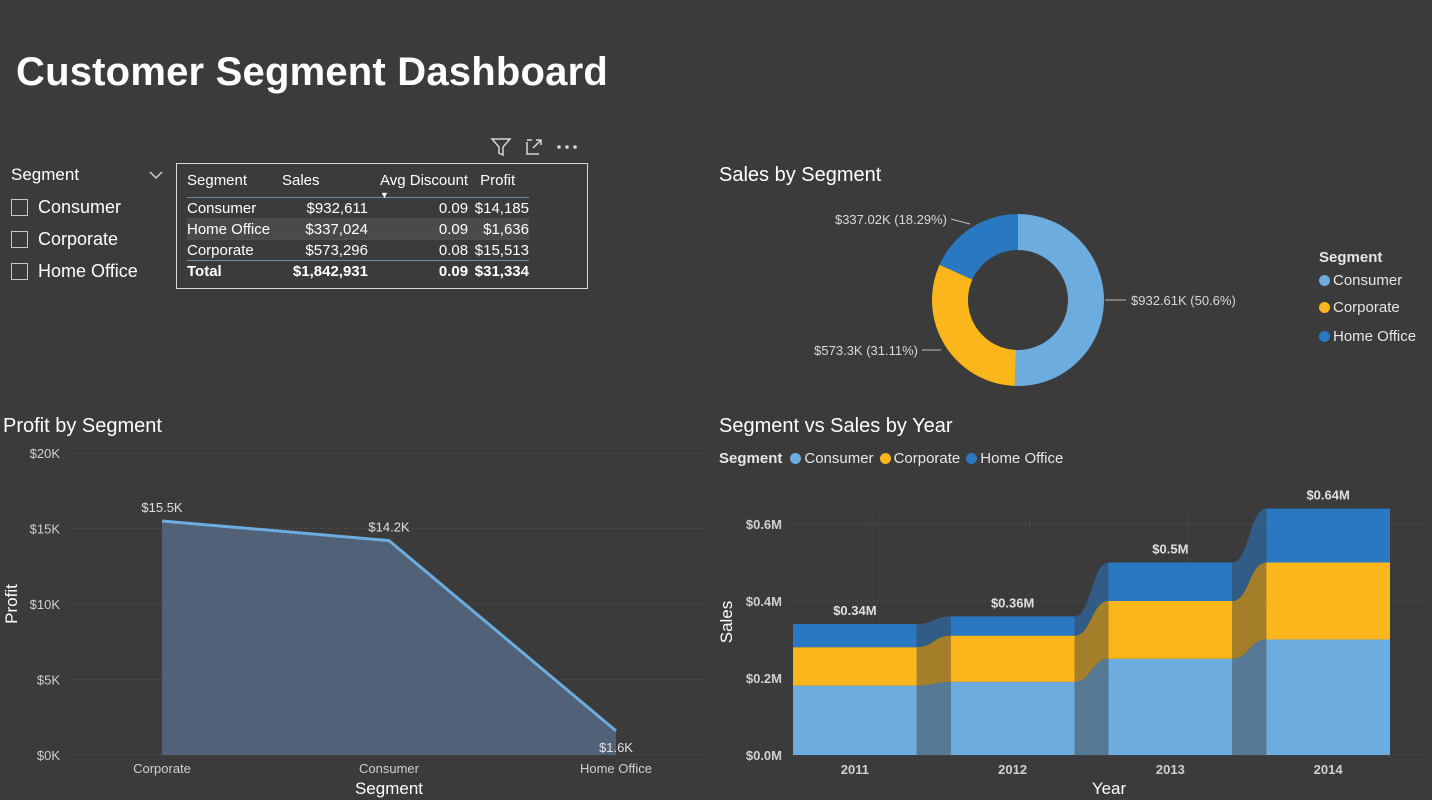  What do you see at coordinates (726, 622) in the screenshot?
I see `y-axis-title: Sales` at bounding box center [726, 622].